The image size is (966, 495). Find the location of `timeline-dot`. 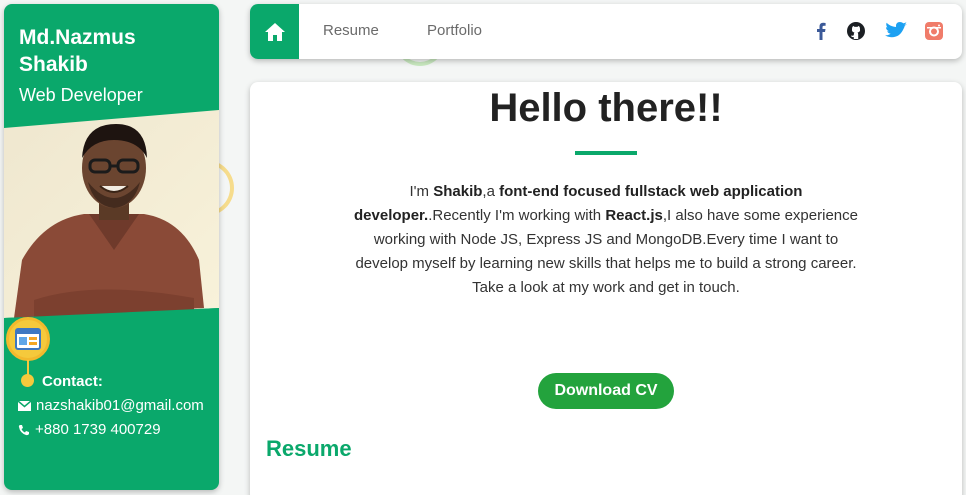

timeline-dot is located at coordinates (27, 380).